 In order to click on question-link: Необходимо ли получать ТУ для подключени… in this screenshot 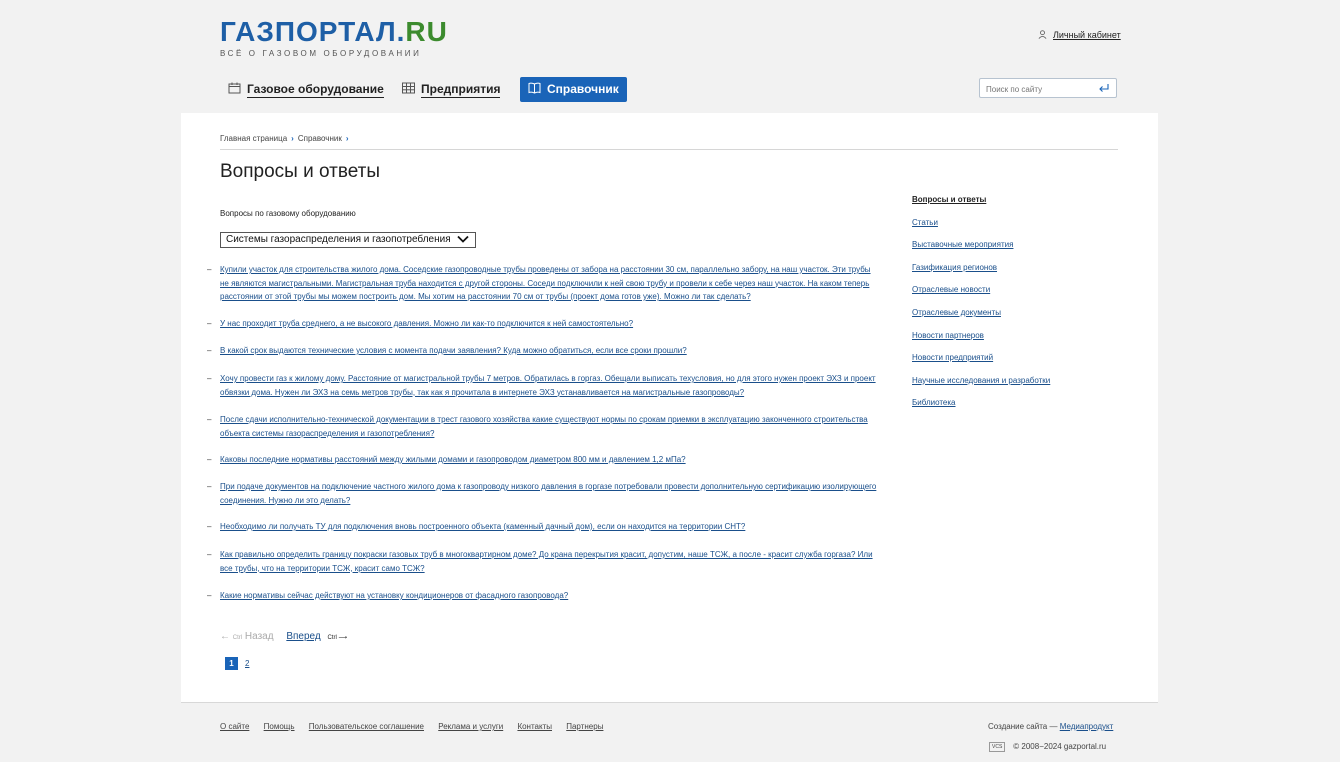, I will do `click(550, 527)`.